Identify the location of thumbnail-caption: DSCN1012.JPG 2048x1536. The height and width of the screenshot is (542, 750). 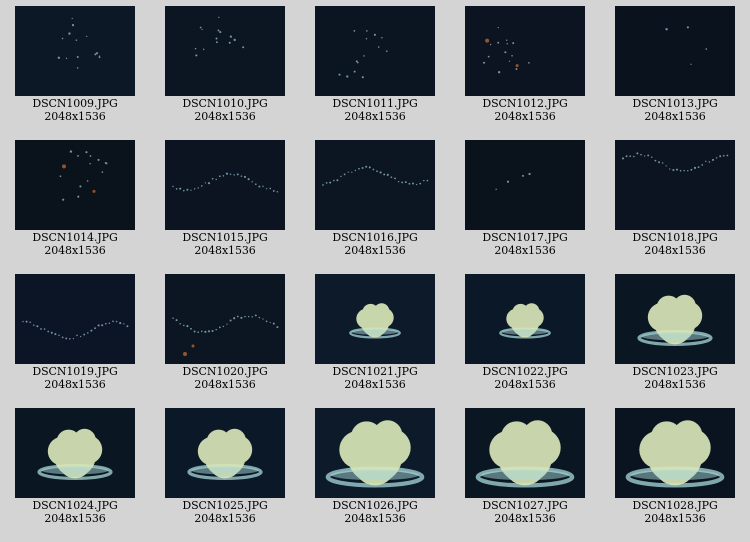
(525, 110).